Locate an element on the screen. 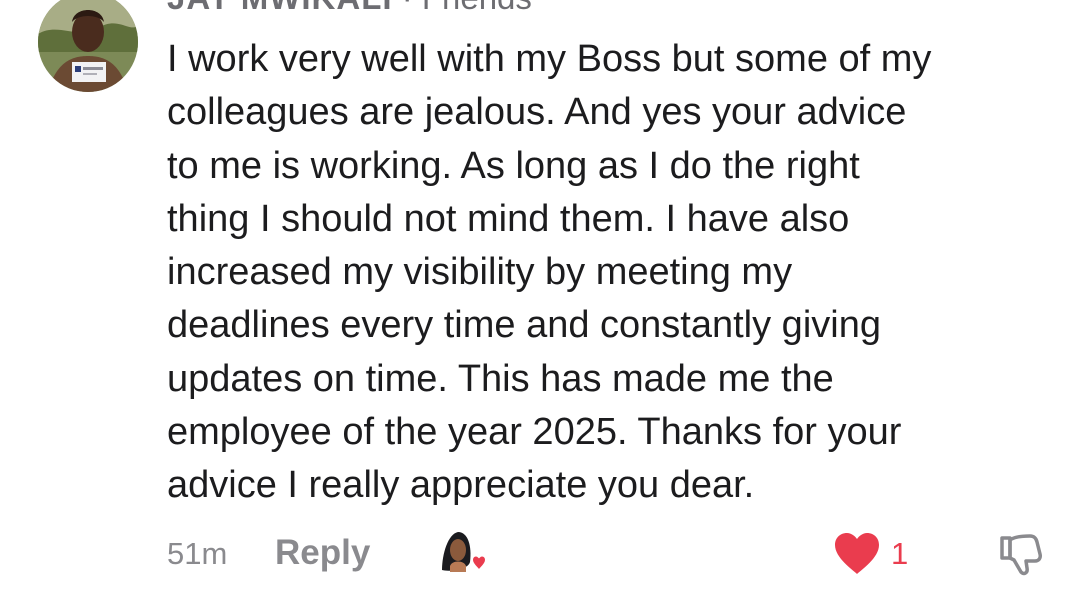 The image size is (1080, 594). like-count: 1 is located at coordinates (900, 553).